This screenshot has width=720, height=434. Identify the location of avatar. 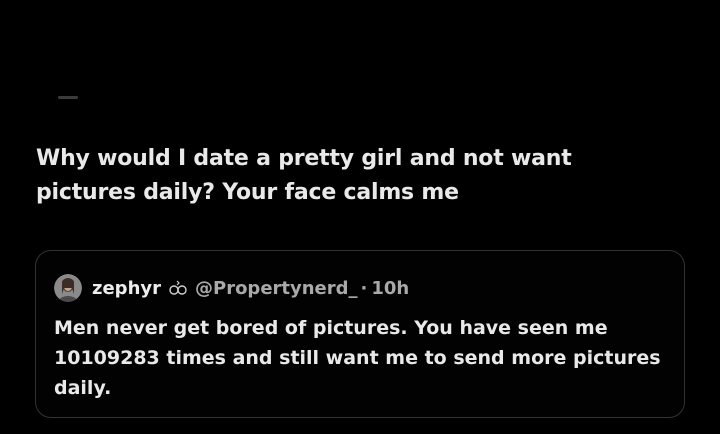
(68, 288).